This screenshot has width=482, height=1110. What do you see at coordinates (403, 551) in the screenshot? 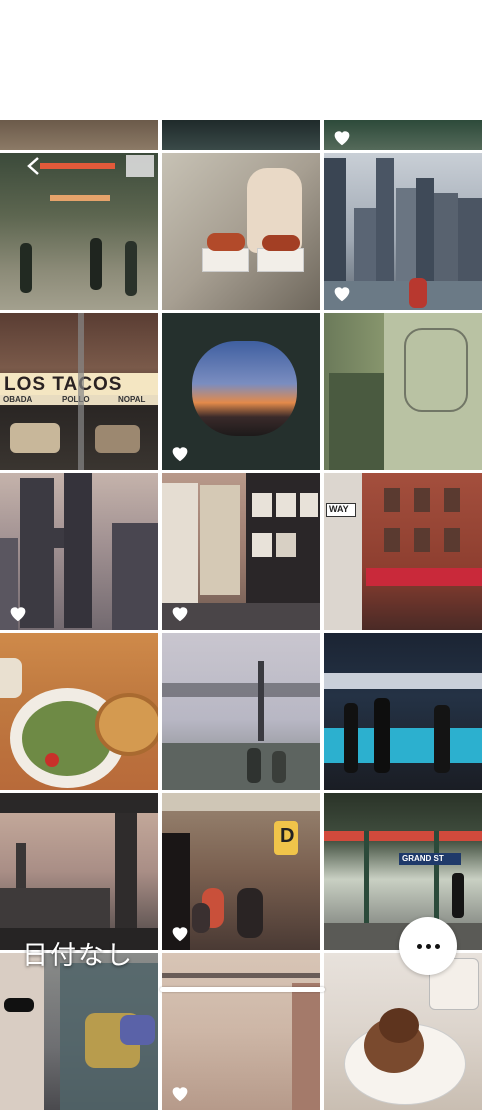
I see `photo-tile: WAY` at bounding box center [403, 551].